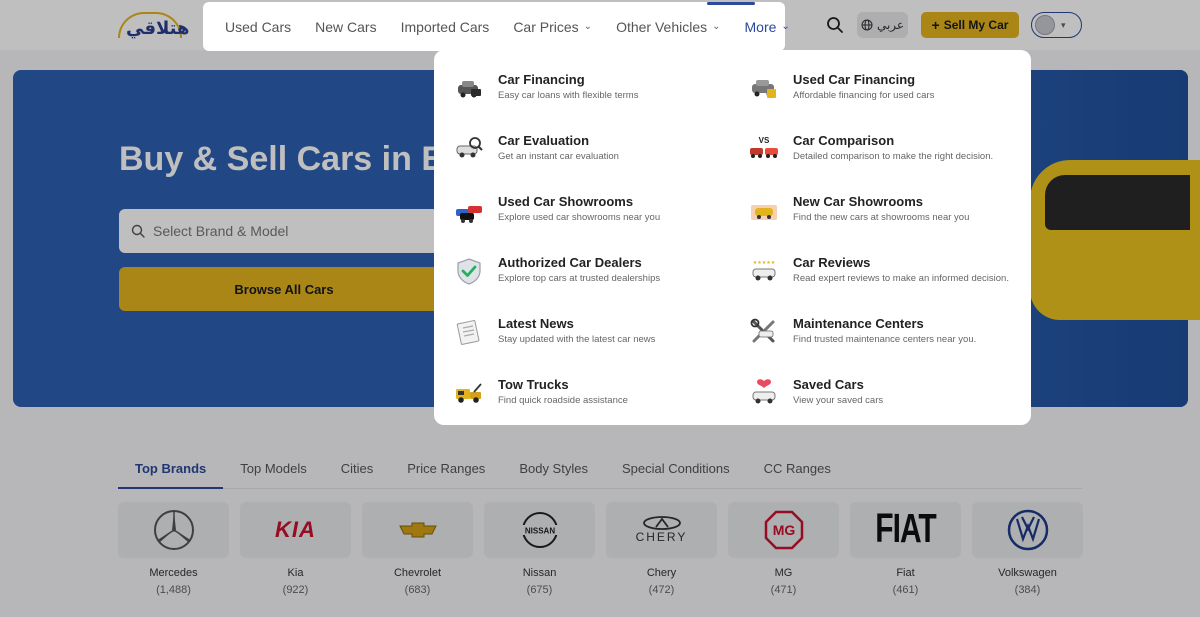  I want to click on menu-item-desc: View your saved cars, so click(838, 400).